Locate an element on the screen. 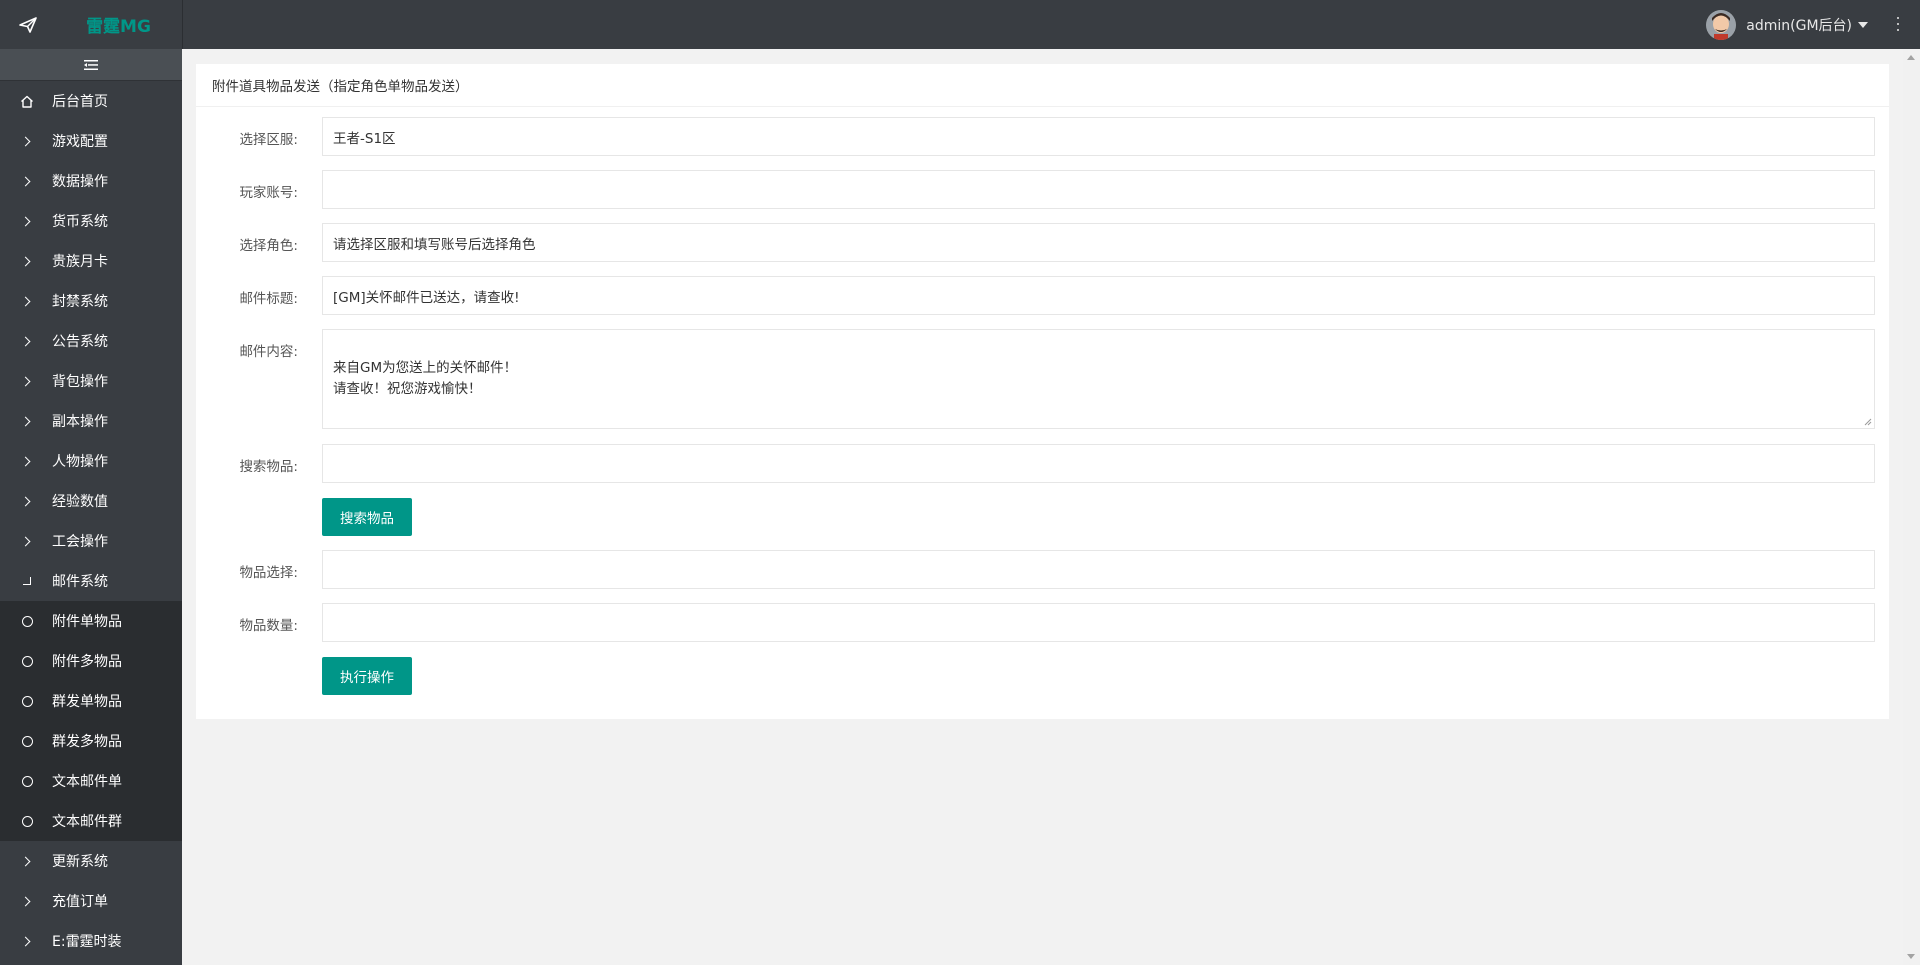  account-input is located at coordinates (1098, 189).